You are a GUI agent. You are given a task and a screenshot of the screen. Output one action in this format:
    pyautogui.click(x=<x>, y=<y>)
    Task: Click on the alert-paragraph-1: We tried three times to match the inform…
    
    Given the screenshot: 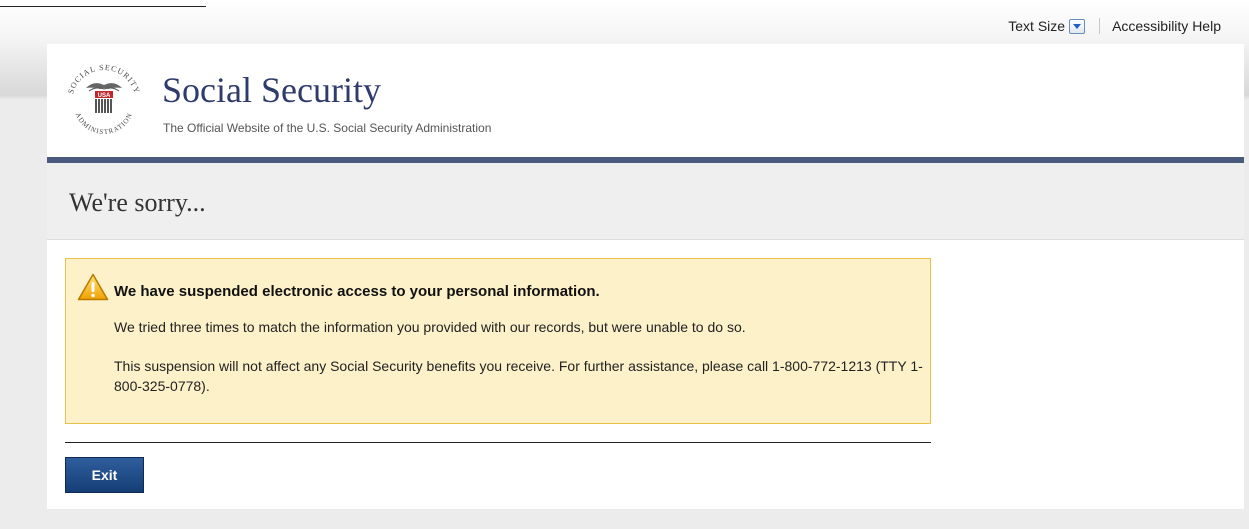 What is the action you would take?
    pyautogui.click(x=430, y=327)
    